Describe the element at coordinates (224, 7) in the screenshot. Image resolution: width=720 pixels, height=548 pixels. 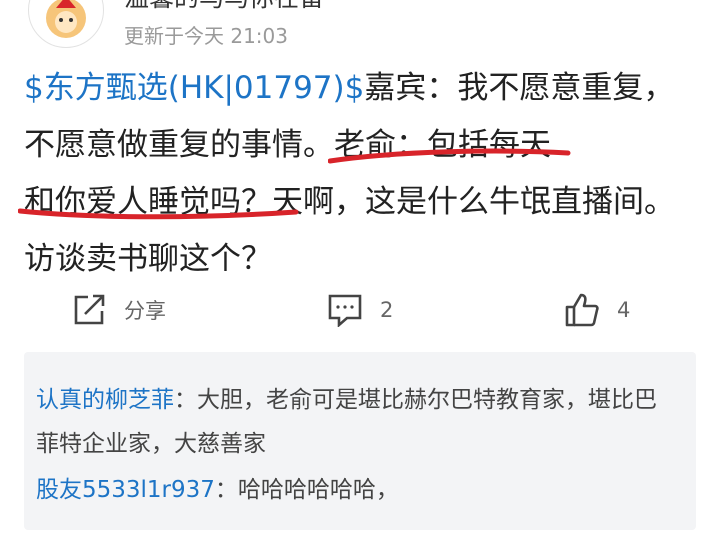
I see `author-name: 温馨的马马你在留` at that location.